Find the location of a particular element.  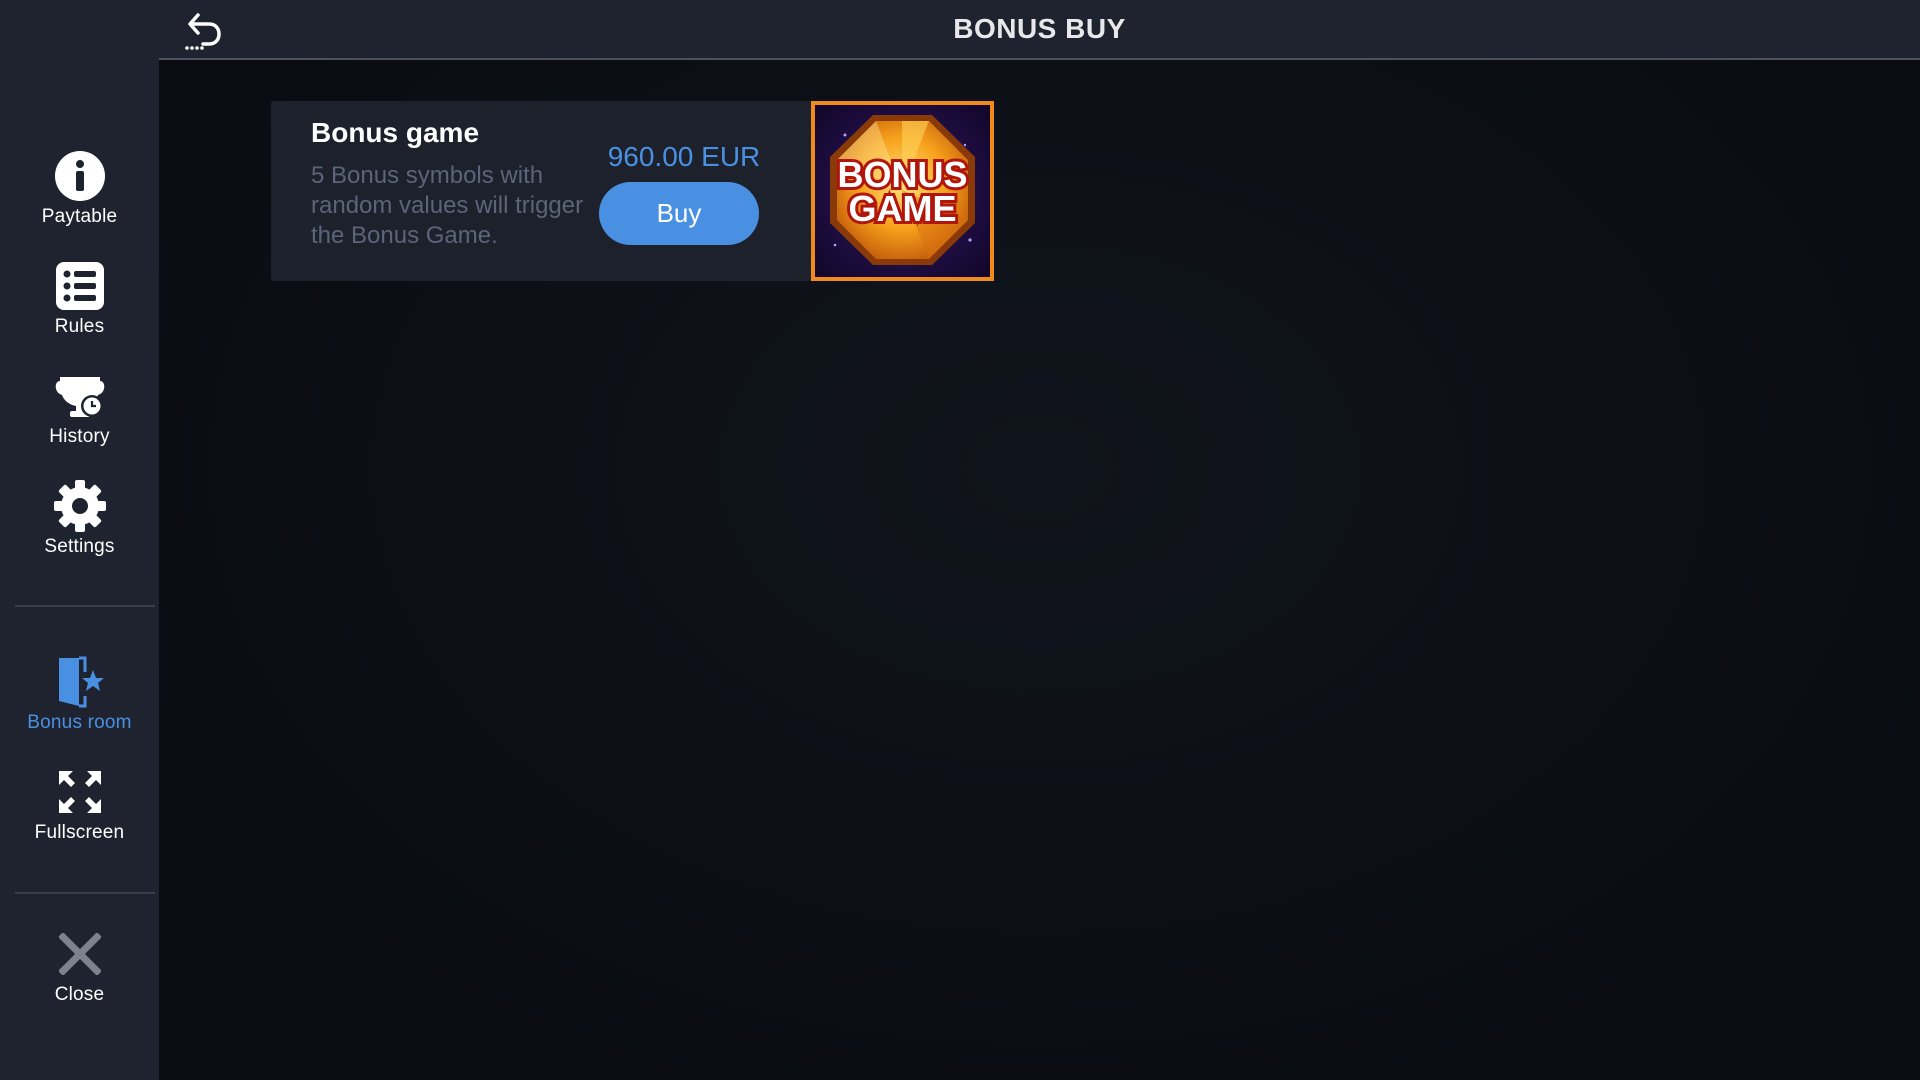

bonus-game-image: BONUS GAME is located at coordinates (902, 191).